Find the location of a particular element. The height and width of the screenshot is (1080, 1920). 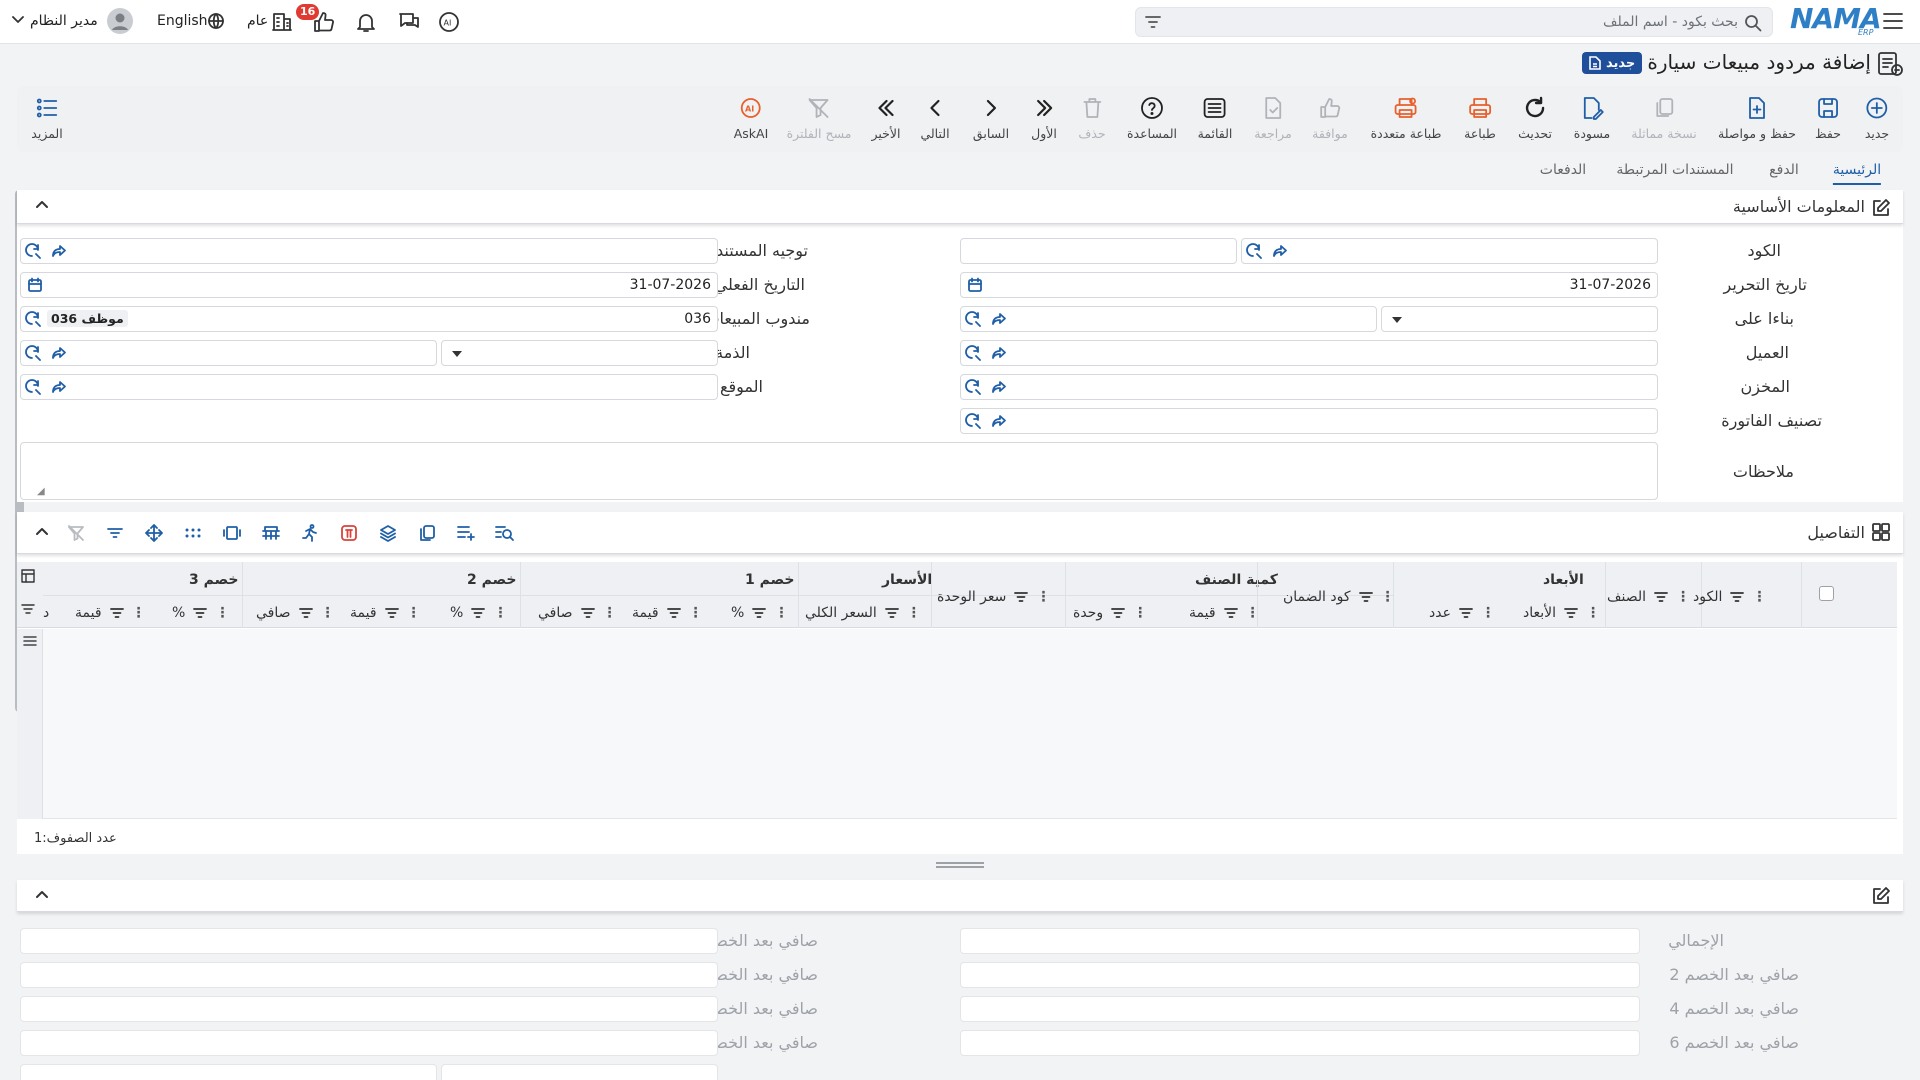

grid-fit-columns-button is located at coordinates (232, 533).